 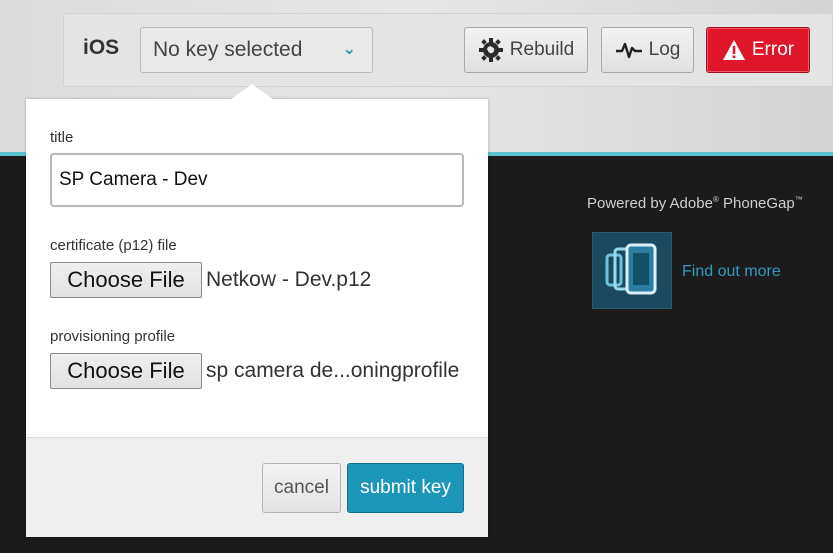 I want to click on log-label: Log, so click(x=664, y=49).